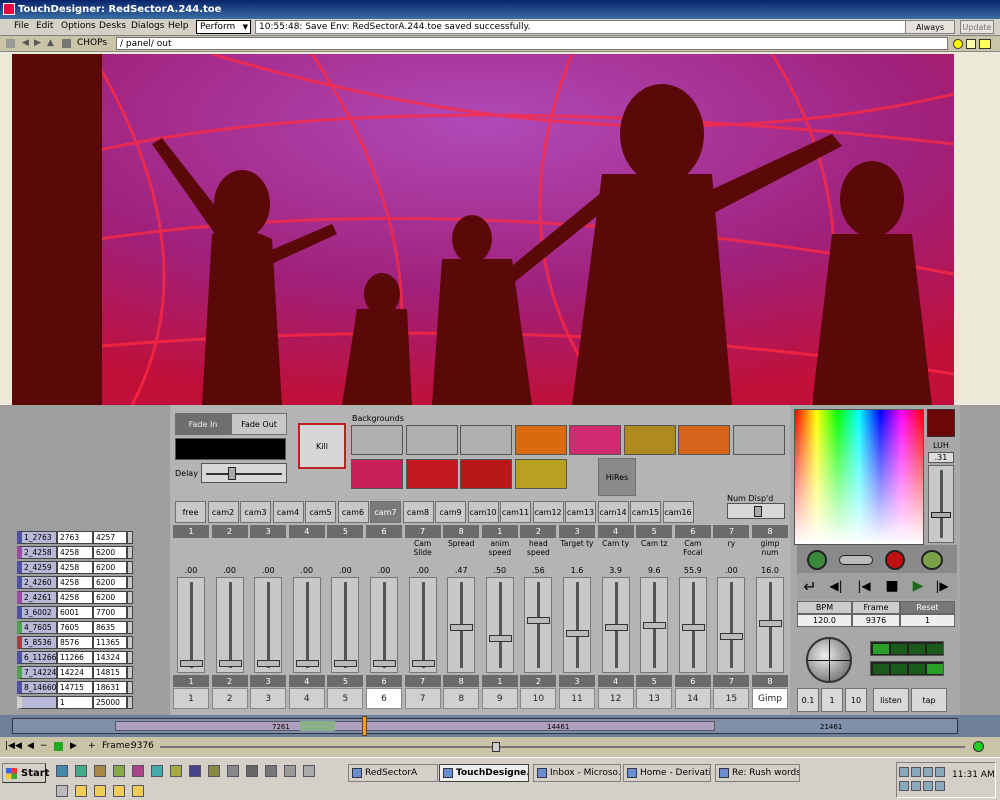 This screenshot has width=1000, height=800. What do you see at coordinates (731, 698) in the screenshot?
I see `channel-preset-button: 15` at bounding box center [731, 698].